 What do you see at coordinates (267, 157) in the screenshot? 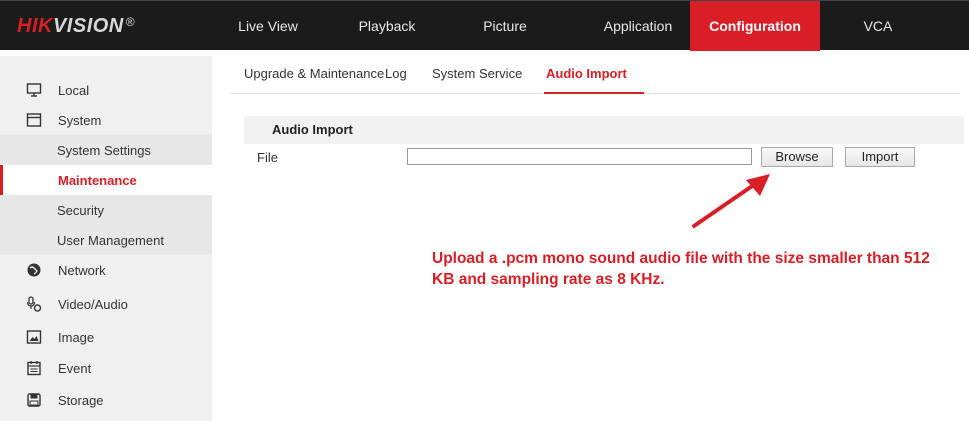
I see `file-label: File` at bounding box center [267, 157].